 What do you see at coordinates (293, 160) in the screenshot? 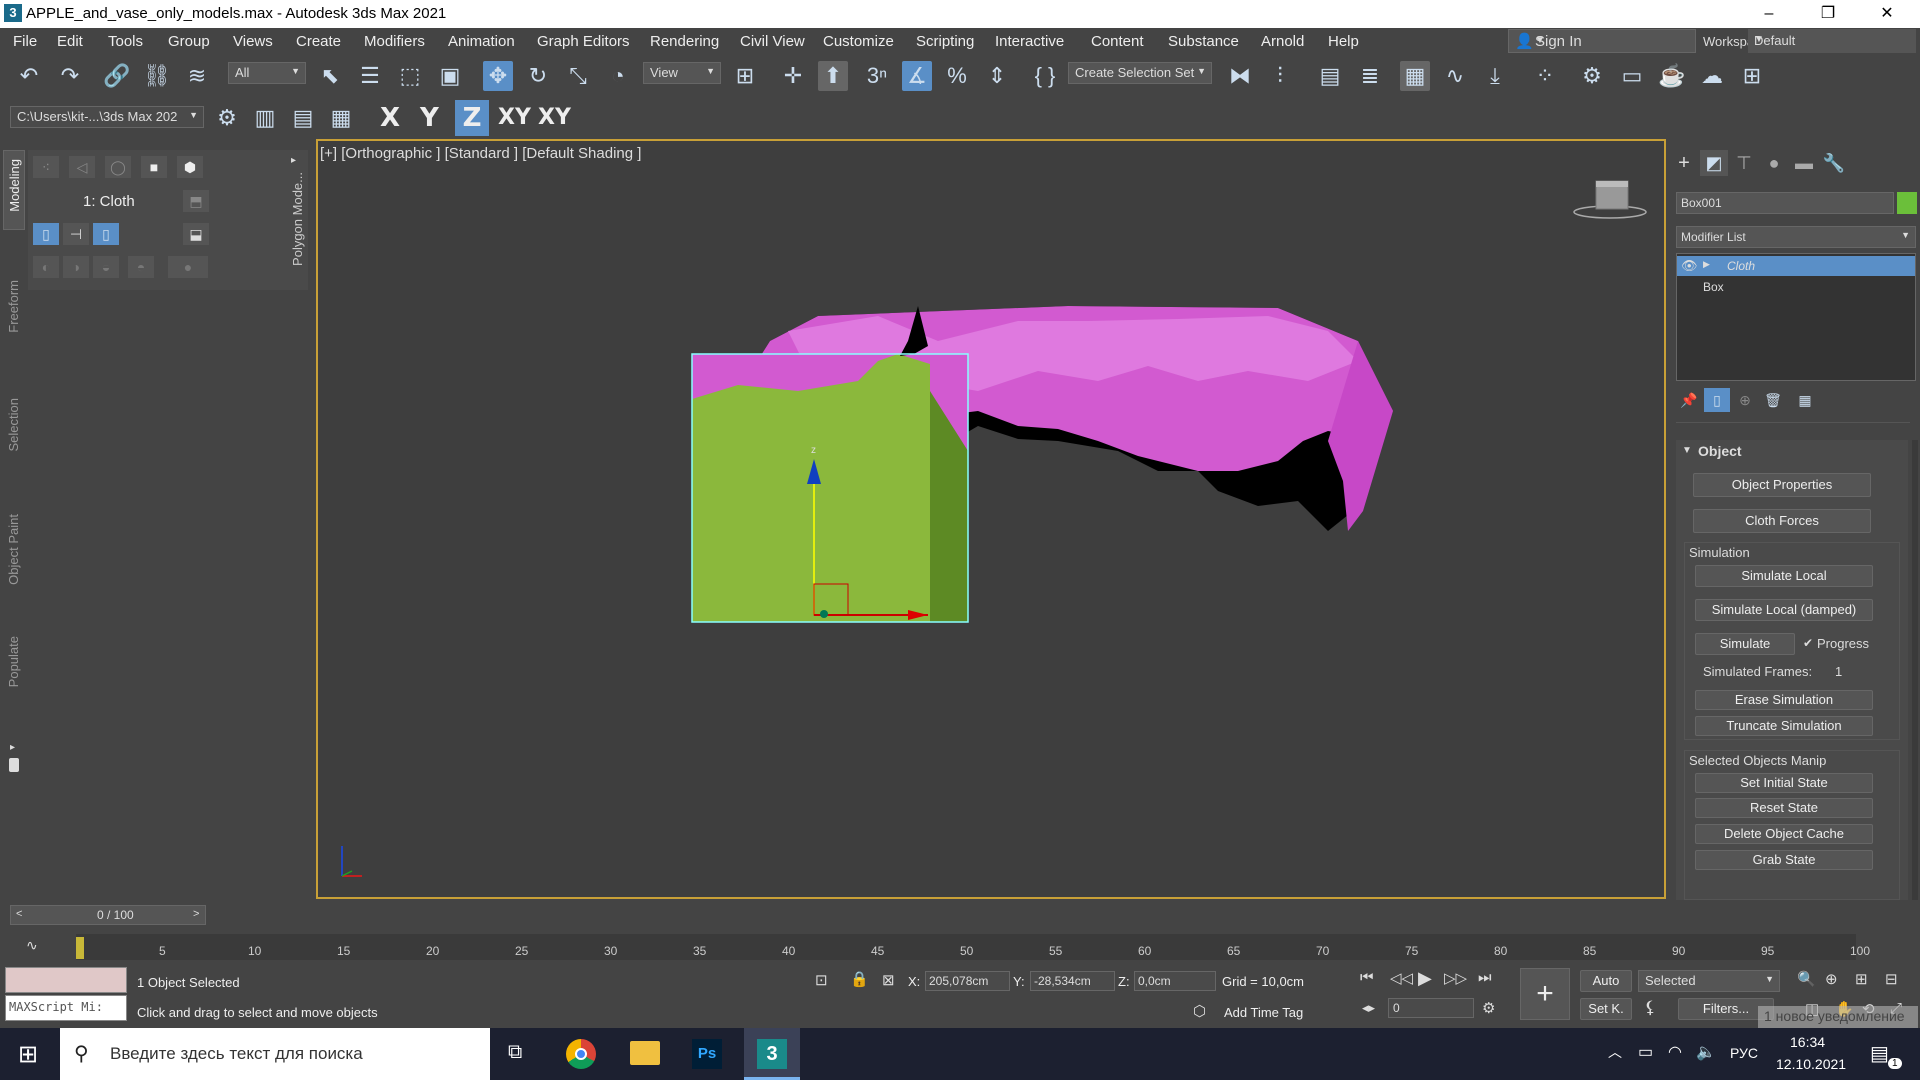
I see `panel-expand-icon: ▸` at bounding box center [293, 160].